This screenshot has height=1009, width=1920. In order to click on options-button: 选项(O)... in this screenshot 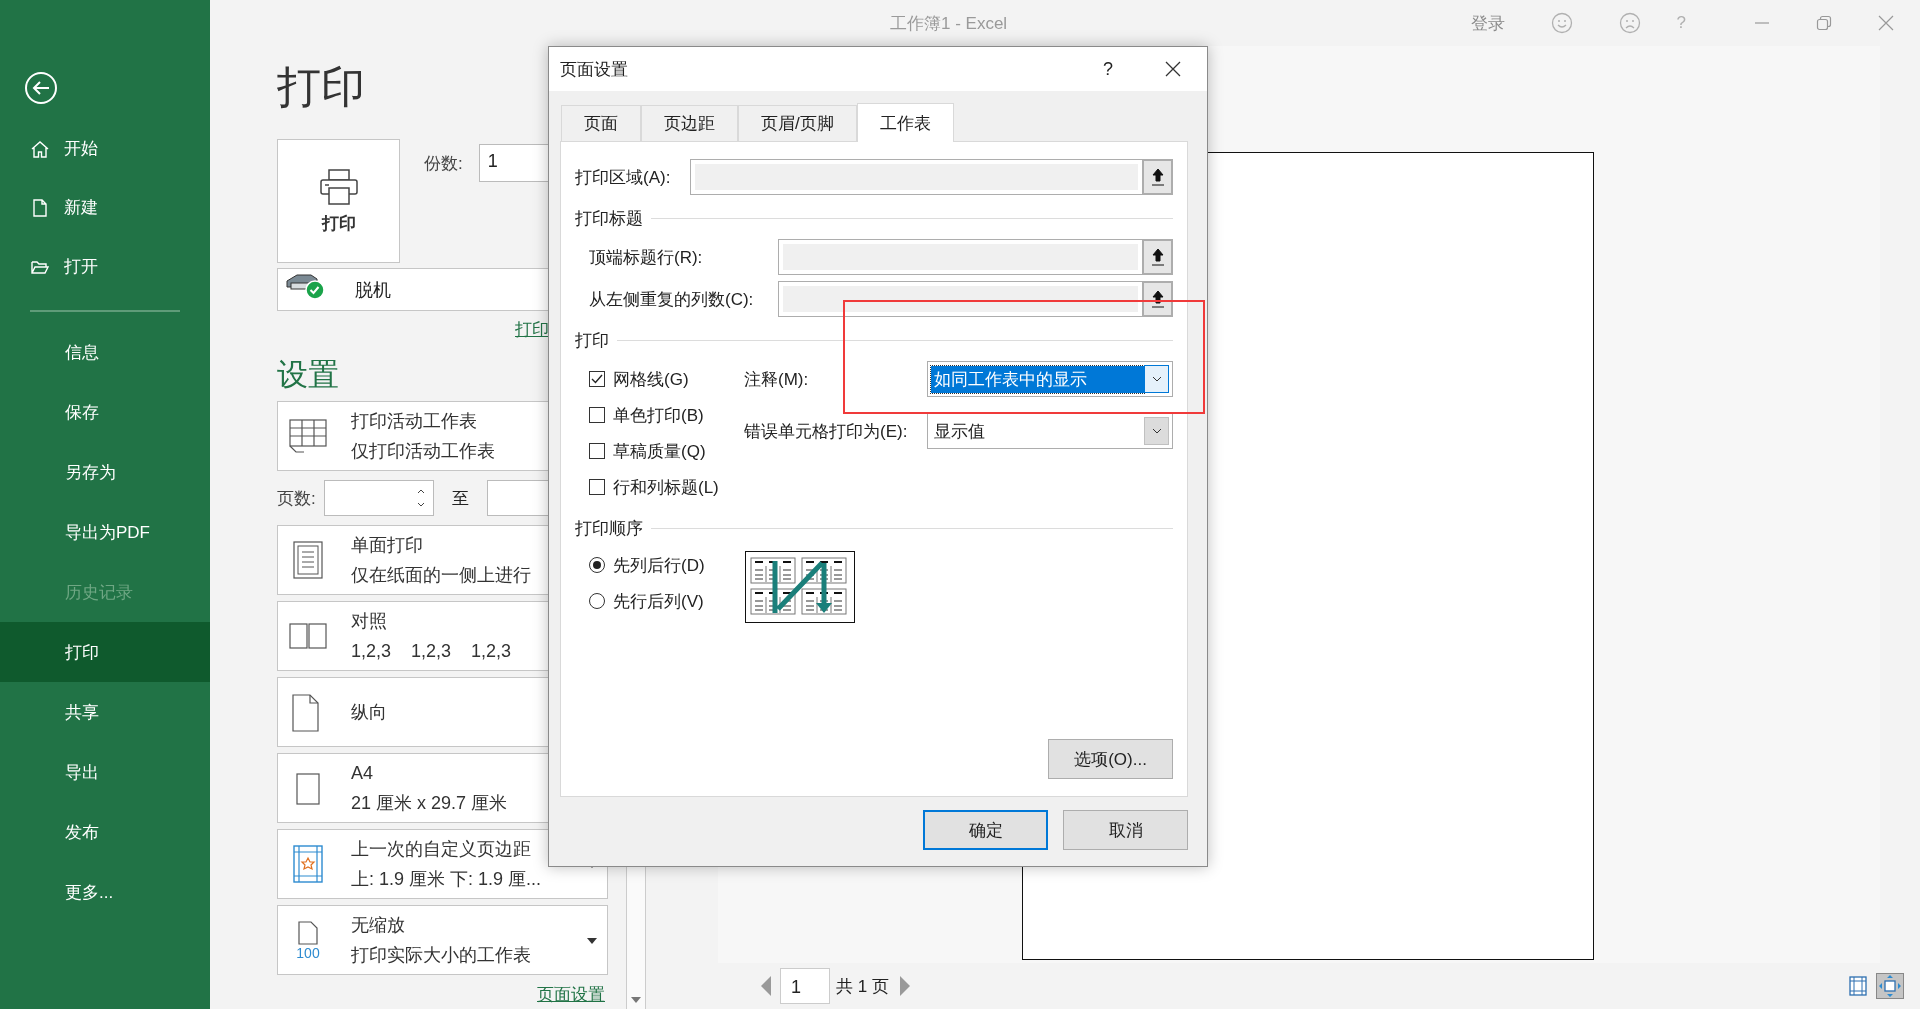, I will do `click(1110, 759)`.